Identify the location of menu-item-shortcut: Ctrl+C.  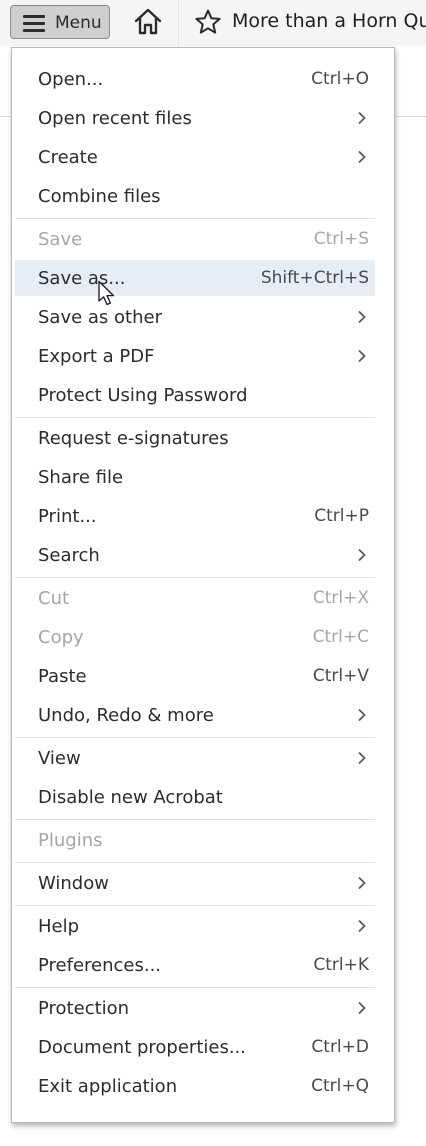
(340, 637).